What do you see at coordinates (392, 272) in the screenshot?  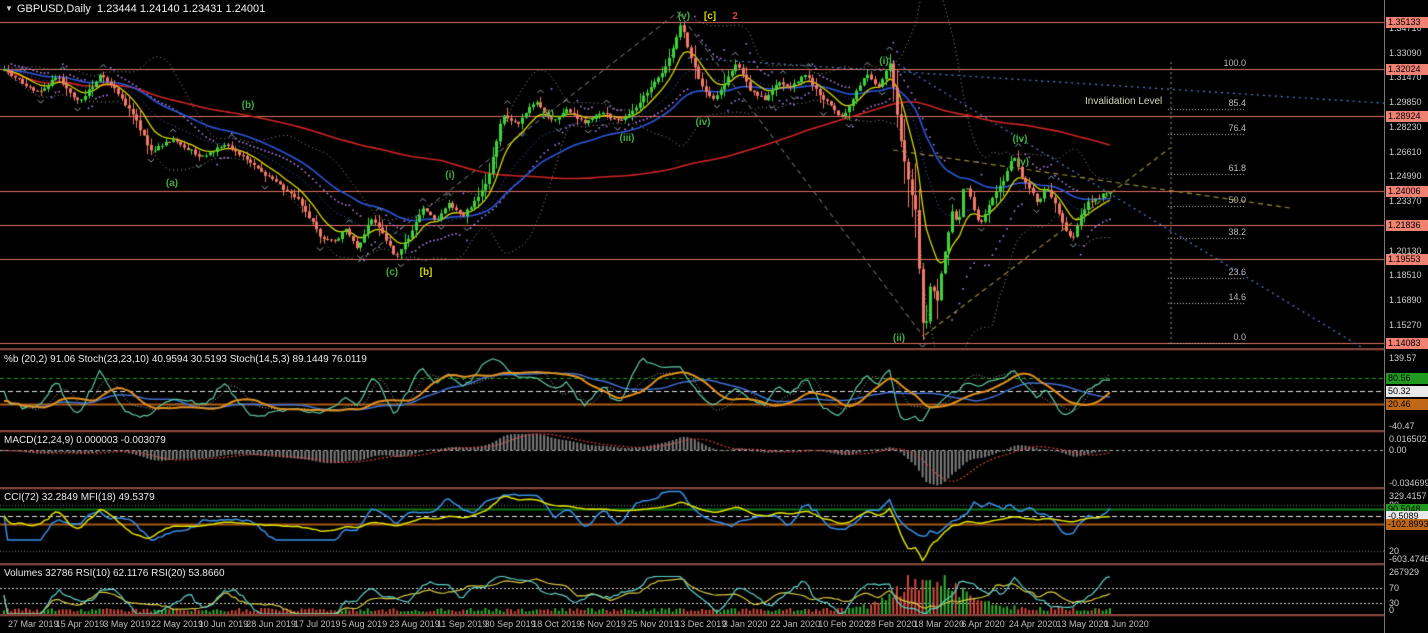 I see `wave-label: (c)` at bounding box center [392, 272].